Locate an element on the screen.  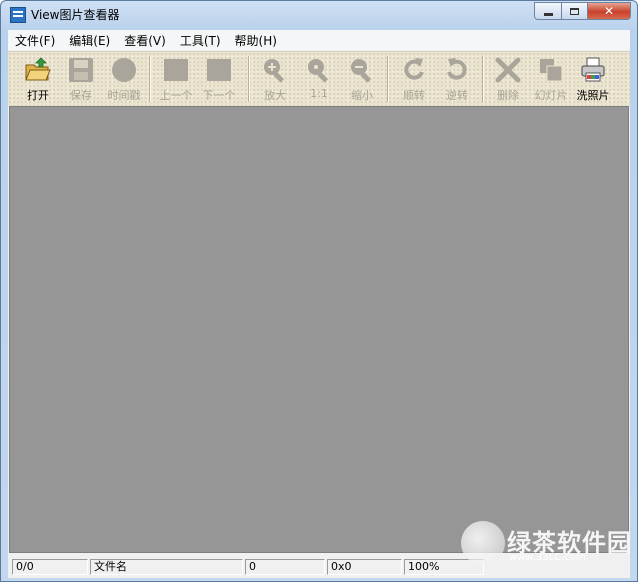
open-button: 打开 is located at coordinates (38, 79).